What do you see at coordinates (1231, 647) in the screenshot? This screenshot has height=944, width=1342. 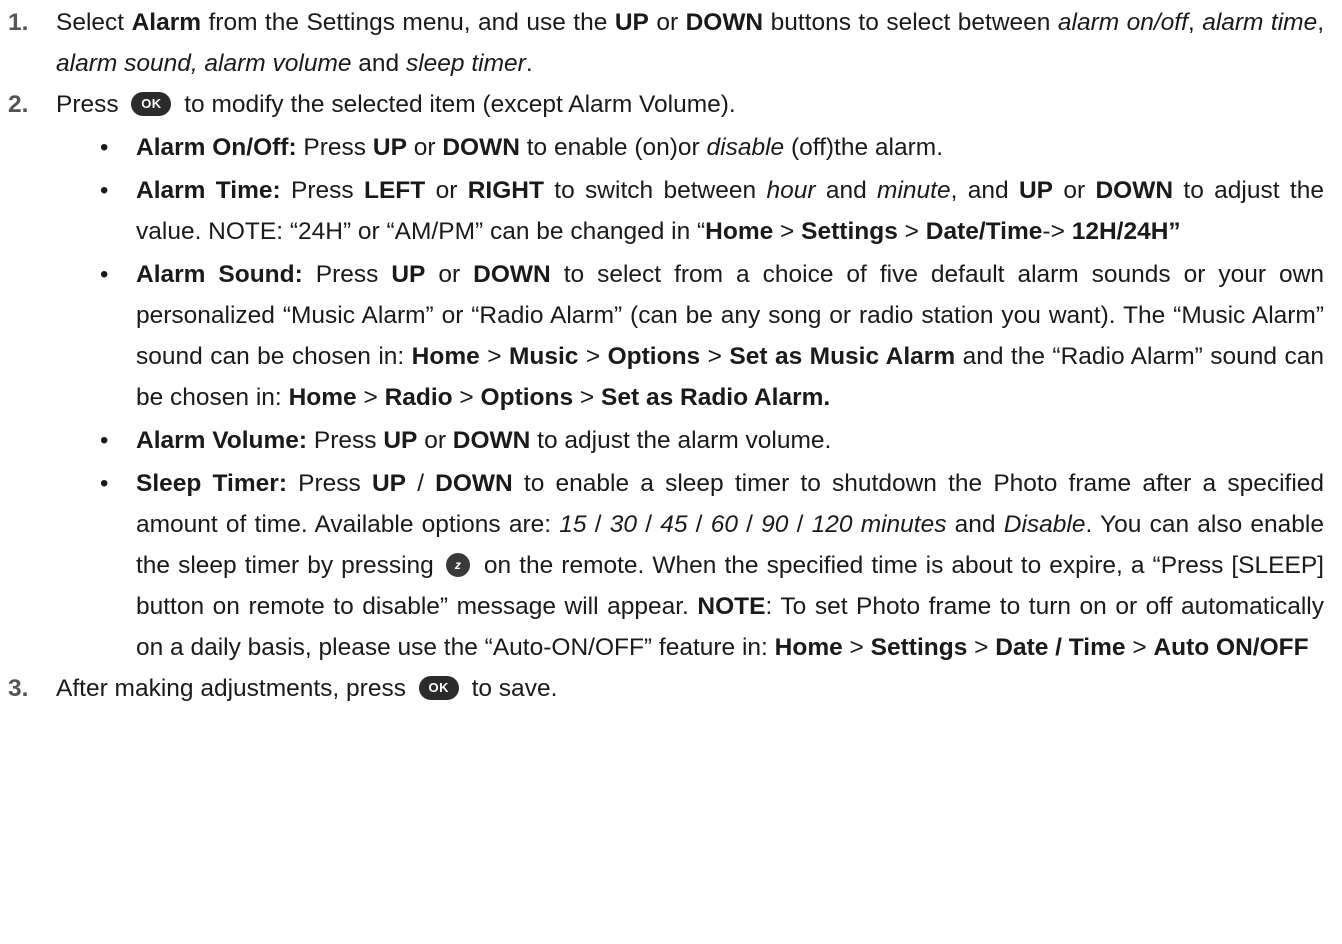 I see `bold-text: Auto ON/OFF` at bounding box center [1231, 647].